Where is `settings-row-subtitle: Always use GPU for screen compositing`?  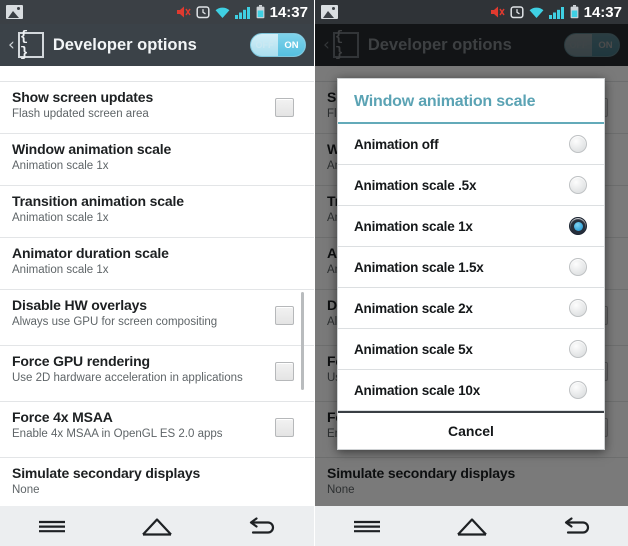 settings-row-subtitle: Always use GPU for screen compositing is located at coordinates (115, 322).